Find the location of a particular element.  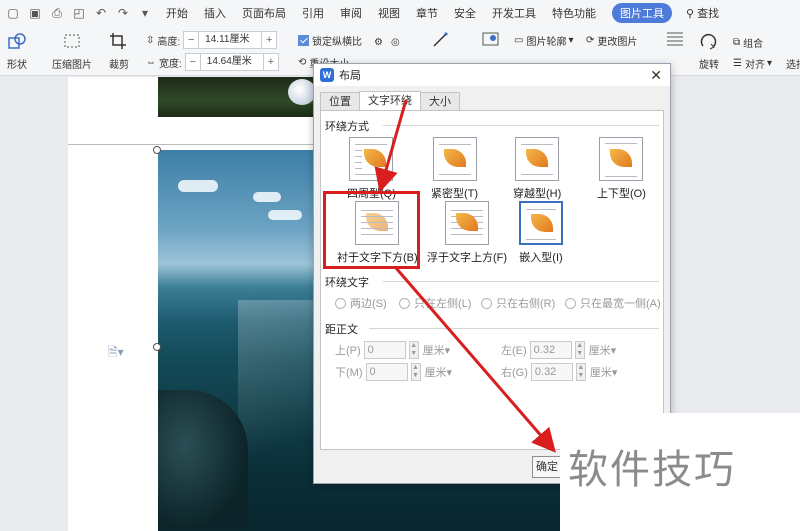

crop-icon is located at coordinates (119, 41).